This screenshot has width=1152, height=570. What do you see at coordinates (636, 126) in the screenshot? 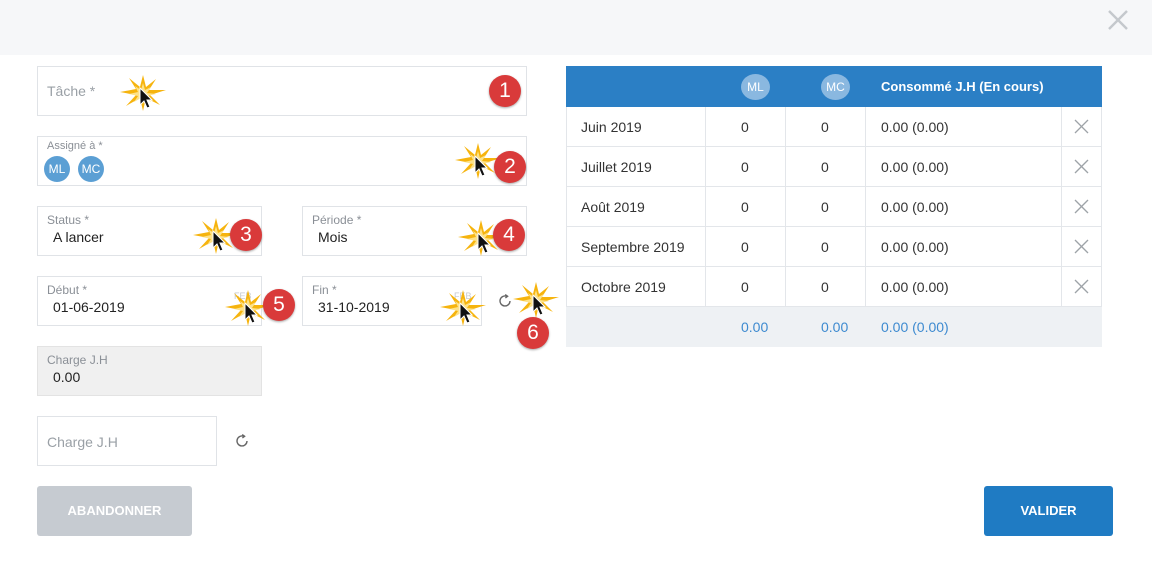
I see `month-cell: Juin 2019` at bounding box center [636, 126].